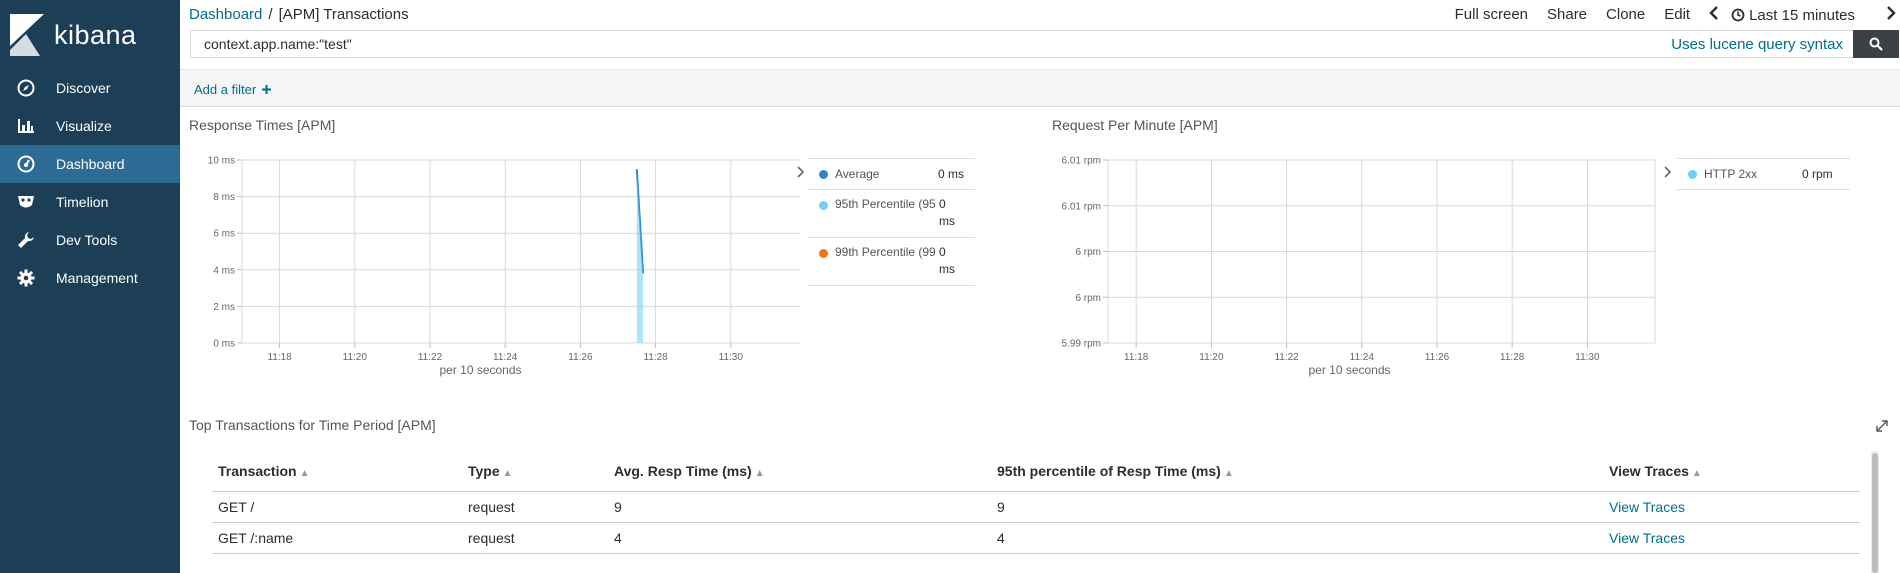 This screenshot has height=573, width=1900. Describe the element at coordinates (535, 538) in the screenshot. I see `cell-type: request` at that location.